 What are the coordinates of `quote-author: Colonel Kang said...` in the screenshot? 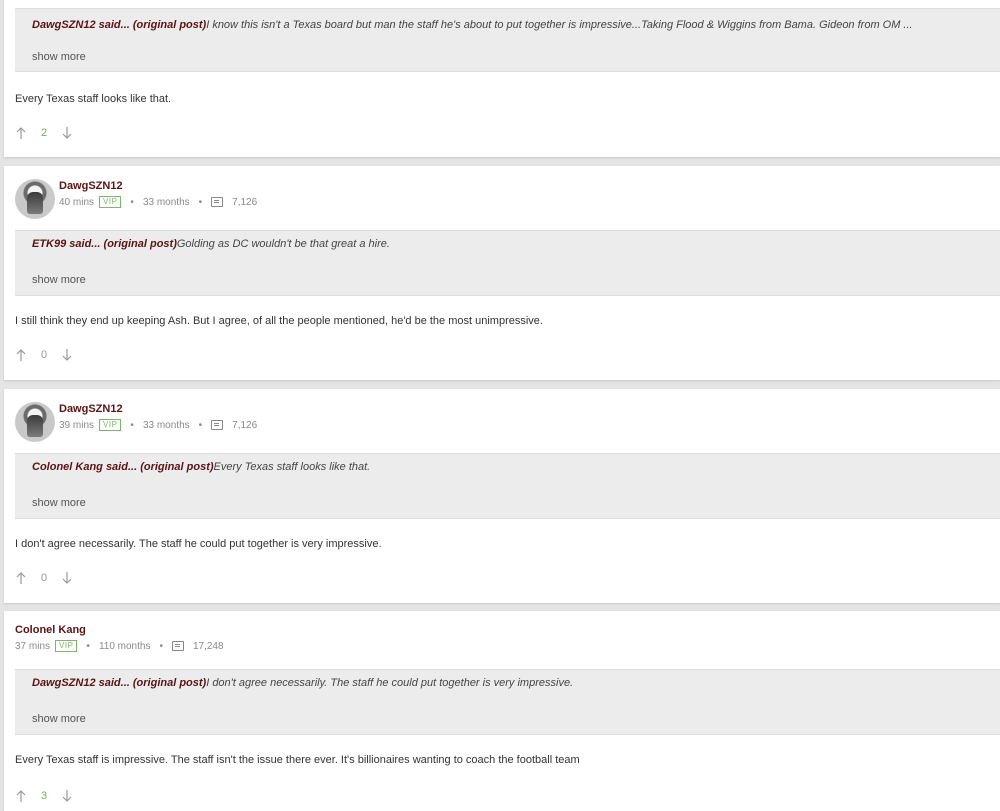 It's located at (84, 467).